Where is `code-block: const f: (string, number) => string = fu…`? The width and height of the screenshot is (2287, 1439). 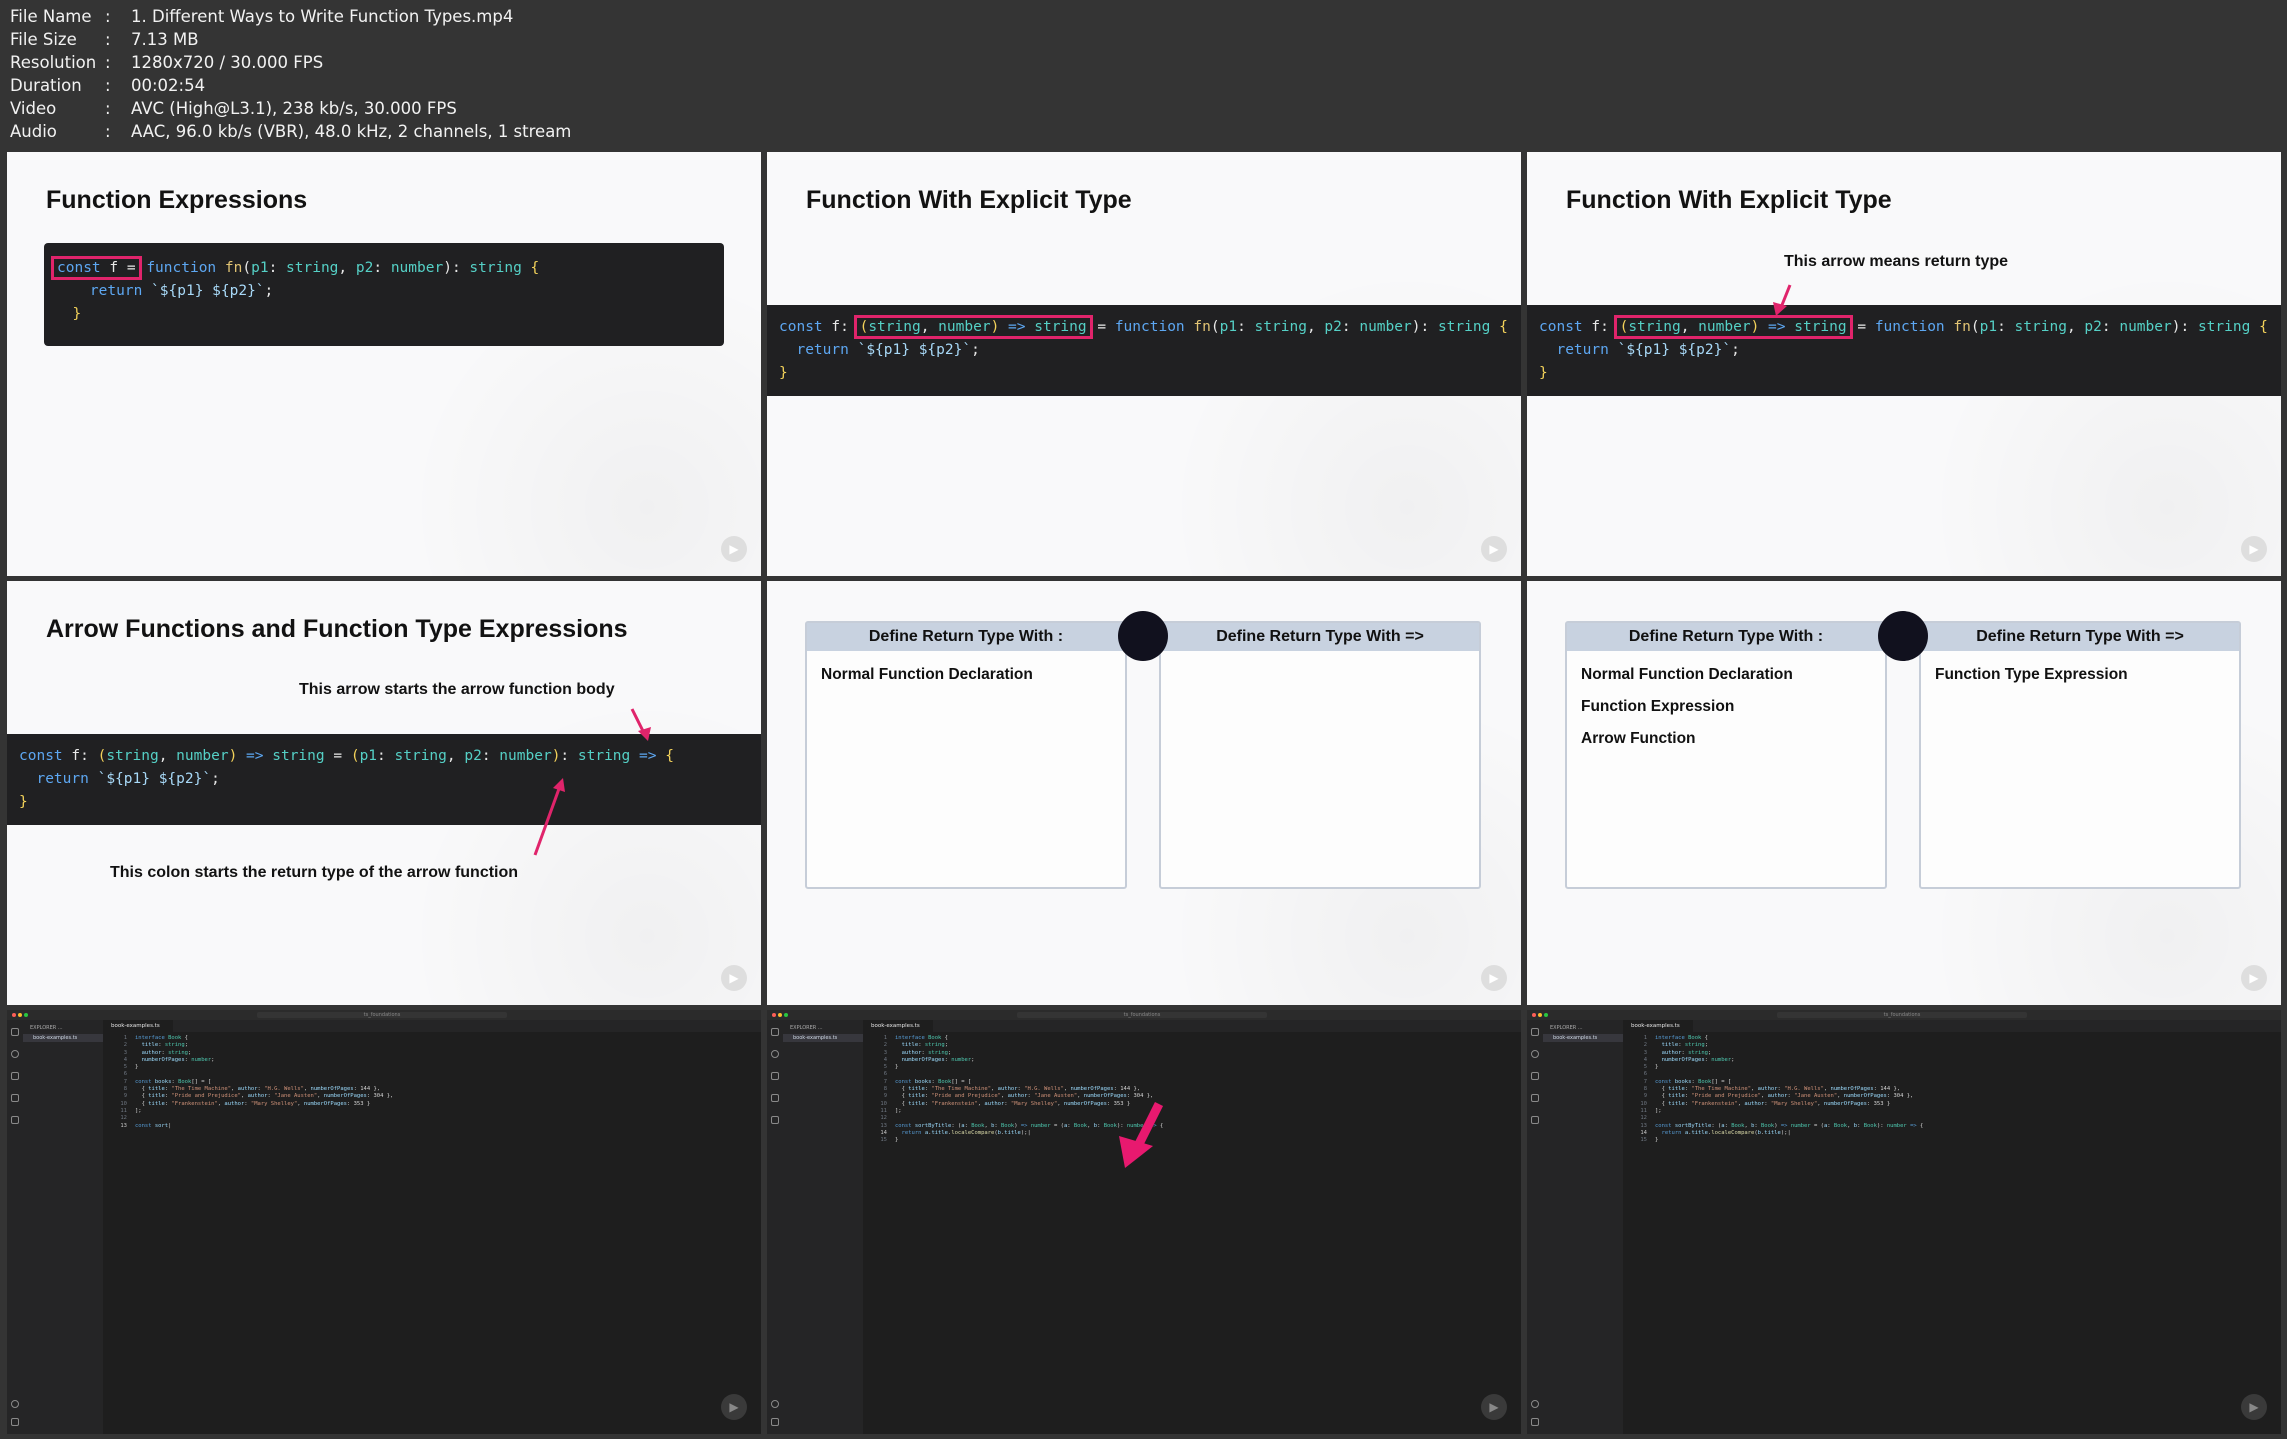 code-block: const f: (string, number) => string = fu… is located at coordinates (1144, 350).